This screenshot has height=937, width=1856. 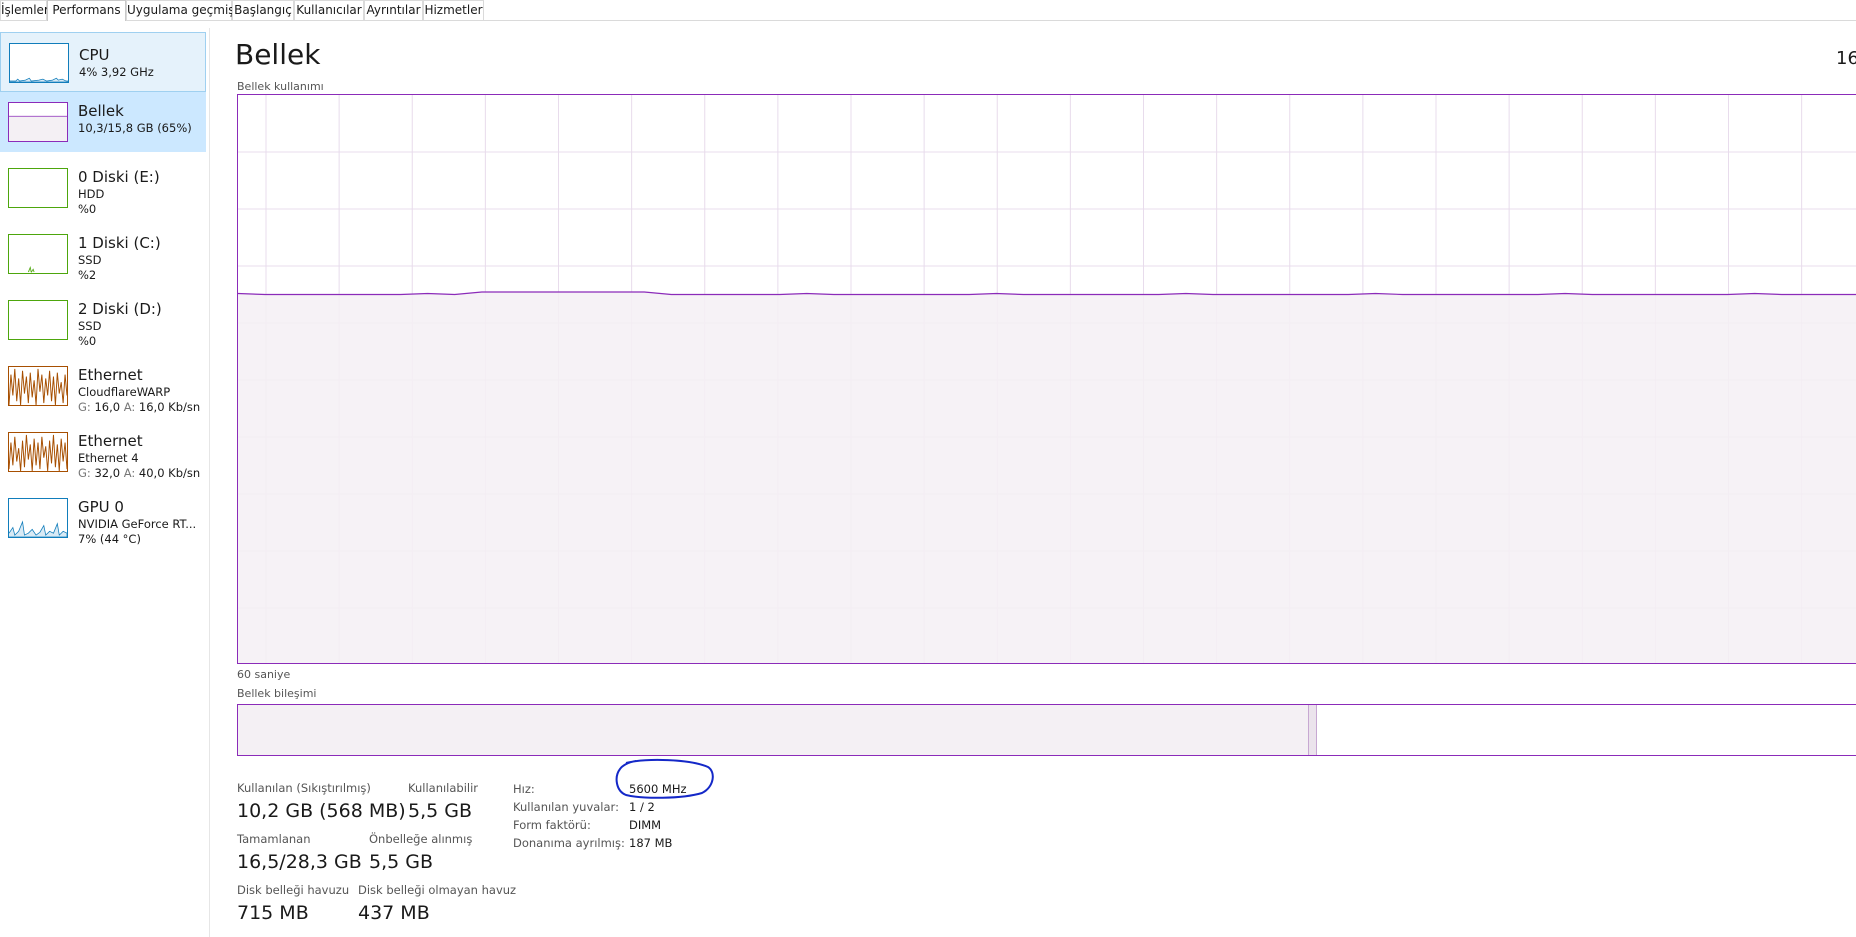 What do you see at coordinates (524, 789) in the screenshot?
I see `speed-label: Hız:` at bounding box center [524, 789].